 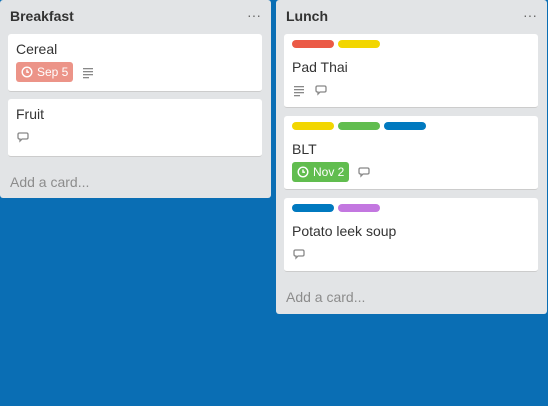 I want to click on due-date-badge: Sep 5, so click(x=45, y=72).